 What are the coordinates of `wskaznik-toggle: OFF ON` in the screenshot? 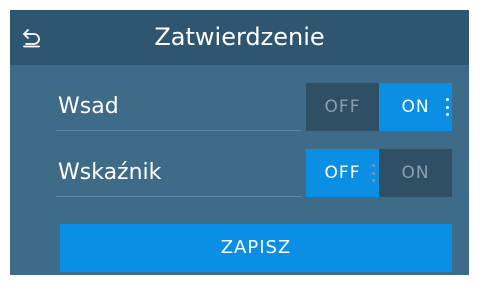 It's located at (379, 173).